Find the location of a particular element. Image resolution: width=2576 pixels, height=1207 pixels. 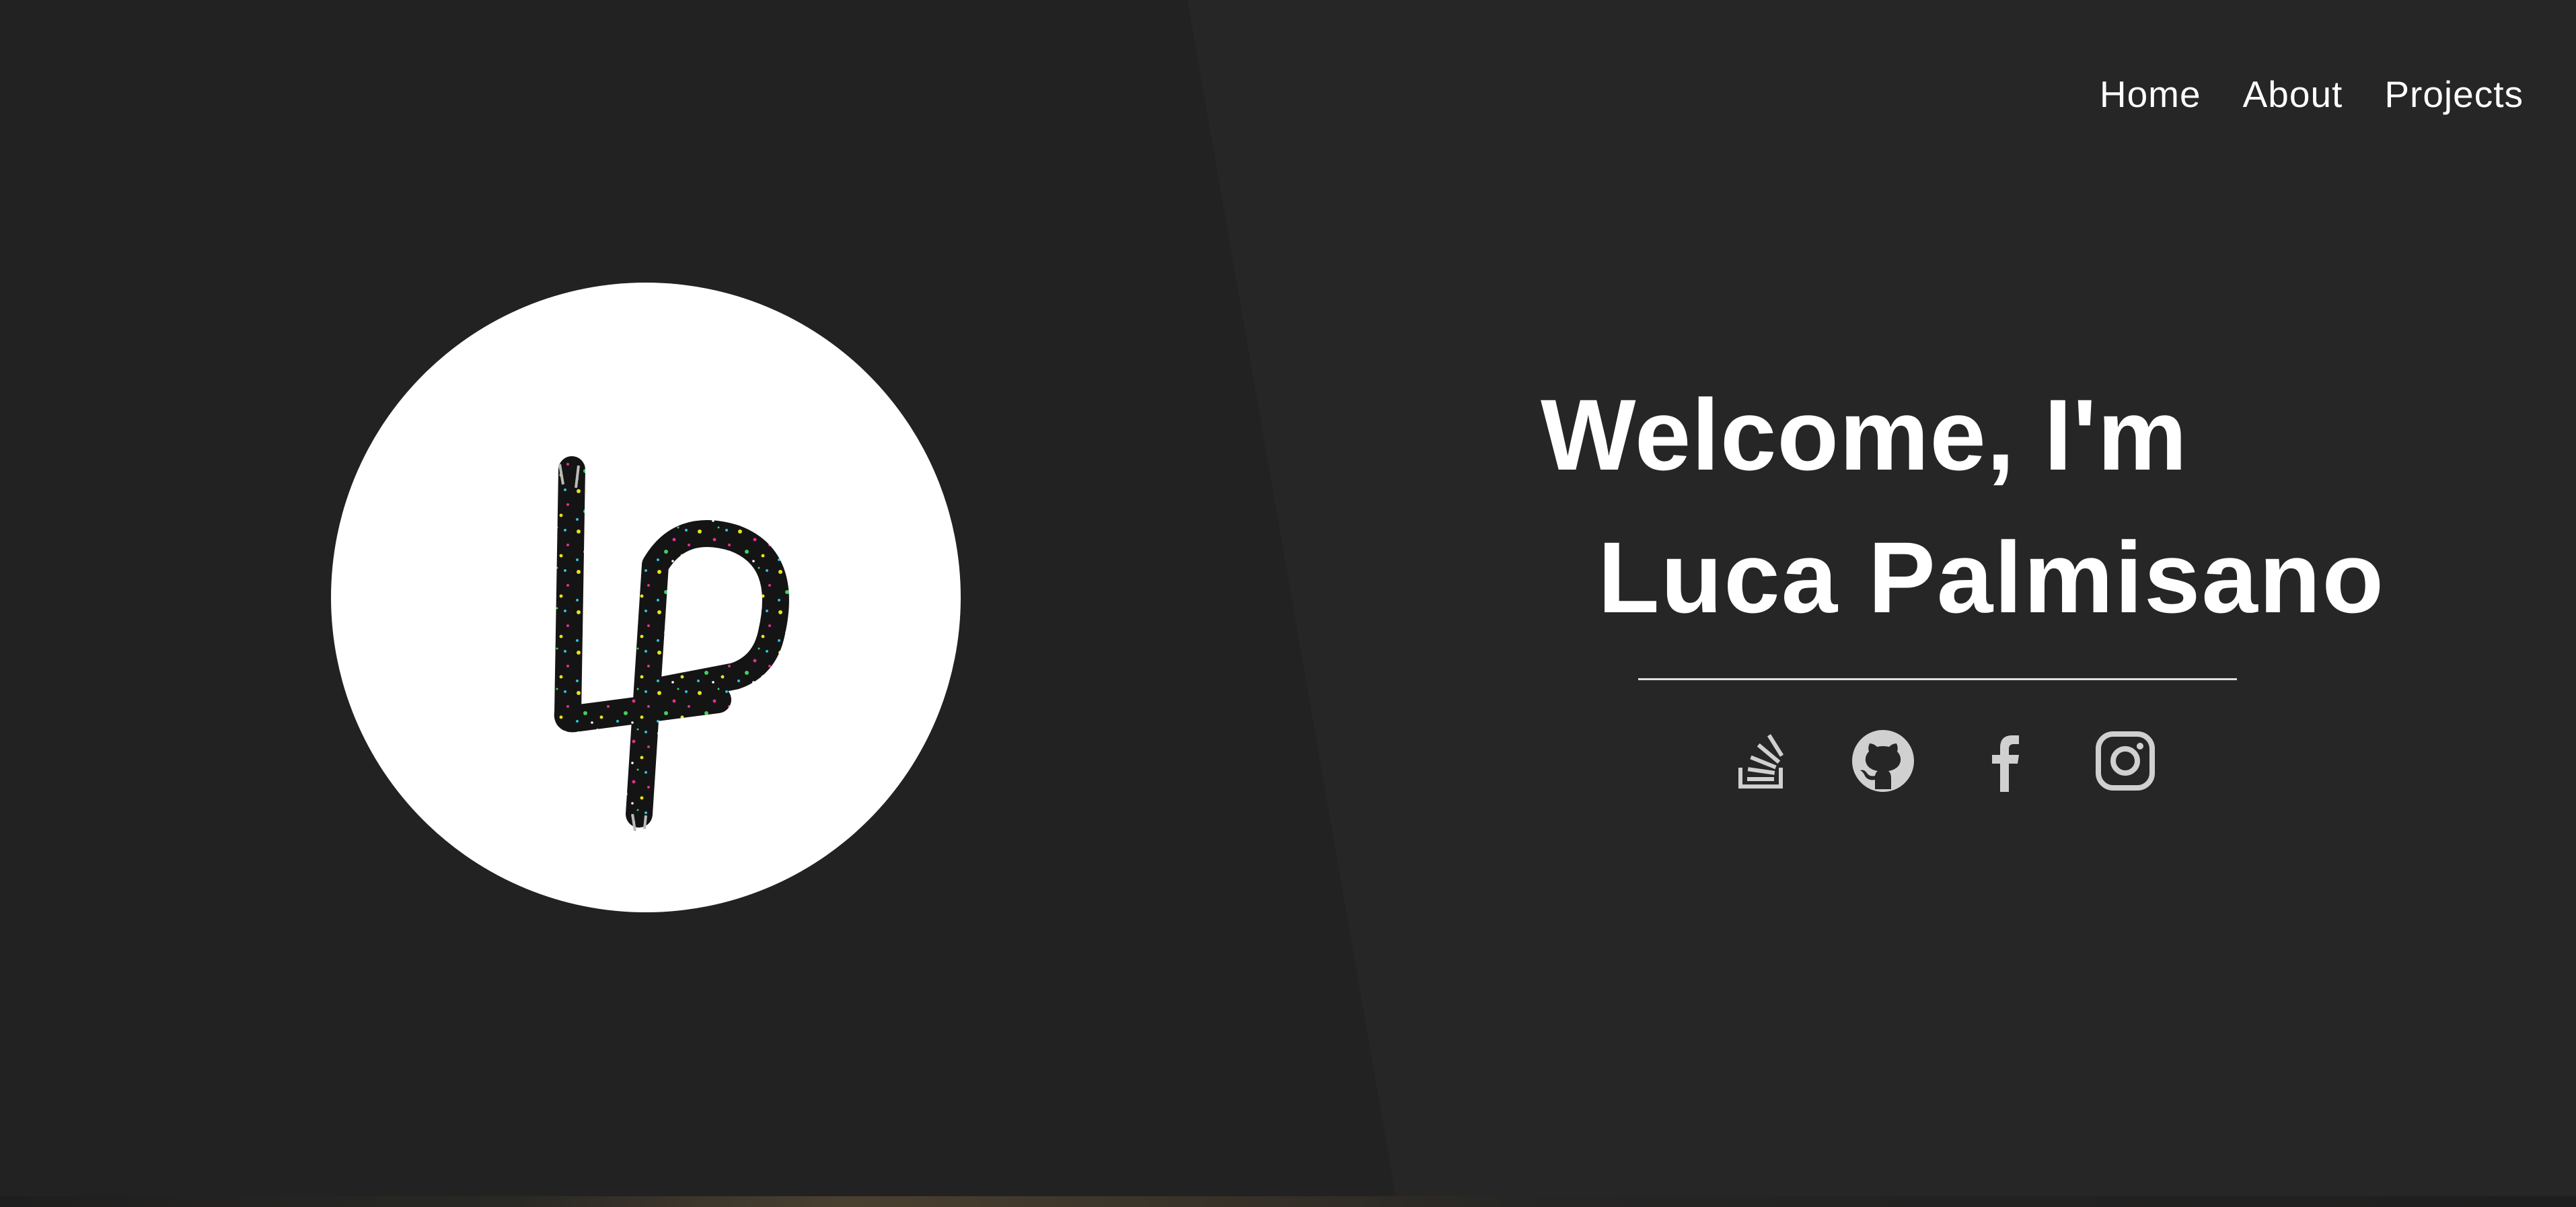

stack-overflow-icon is located at coordinates (1761, 761).